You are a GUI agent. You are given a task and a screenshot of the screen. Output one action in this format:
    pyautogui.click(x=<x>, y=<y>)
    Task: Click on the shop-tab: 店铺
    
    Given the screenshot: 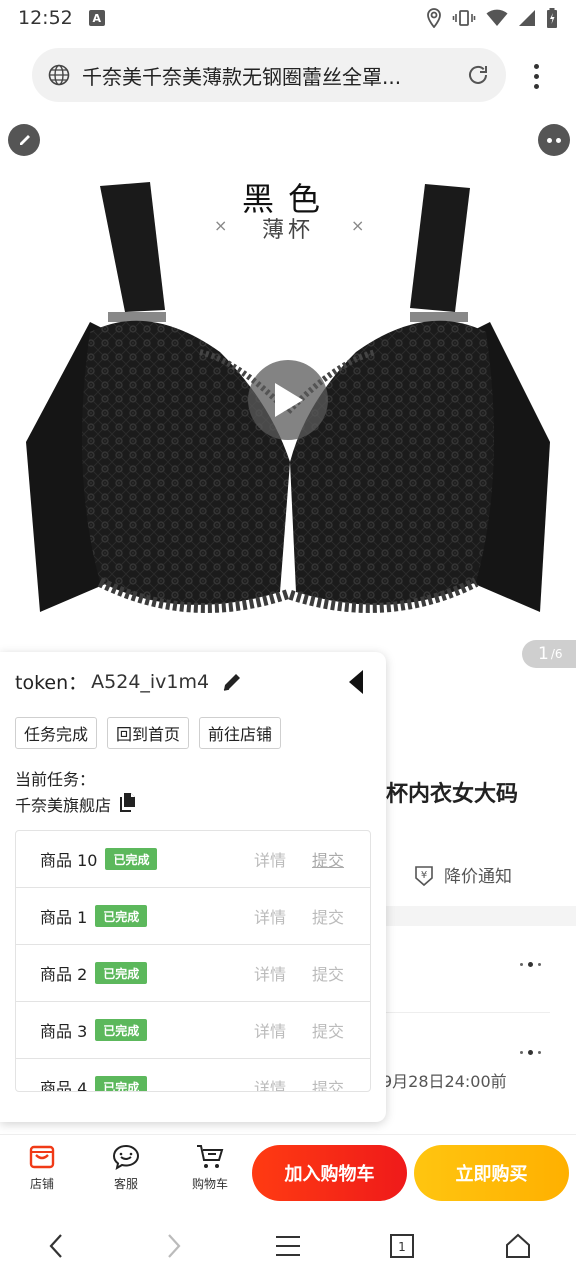 What is the action you would take?
    pyautogui.click(x=42, y=1167)
    